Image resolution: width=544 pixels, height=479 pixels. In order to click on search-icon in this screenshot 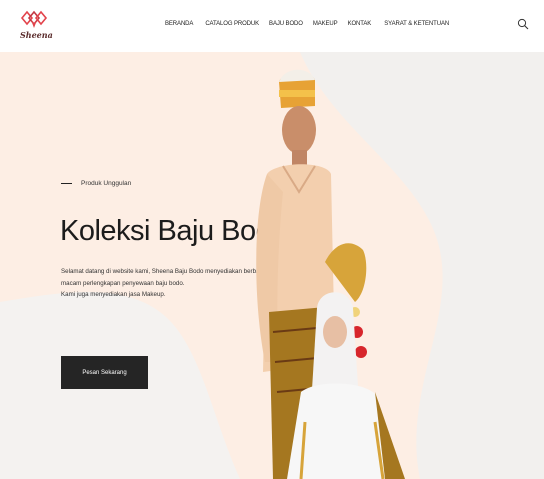, I will do `click(523, 24)`.